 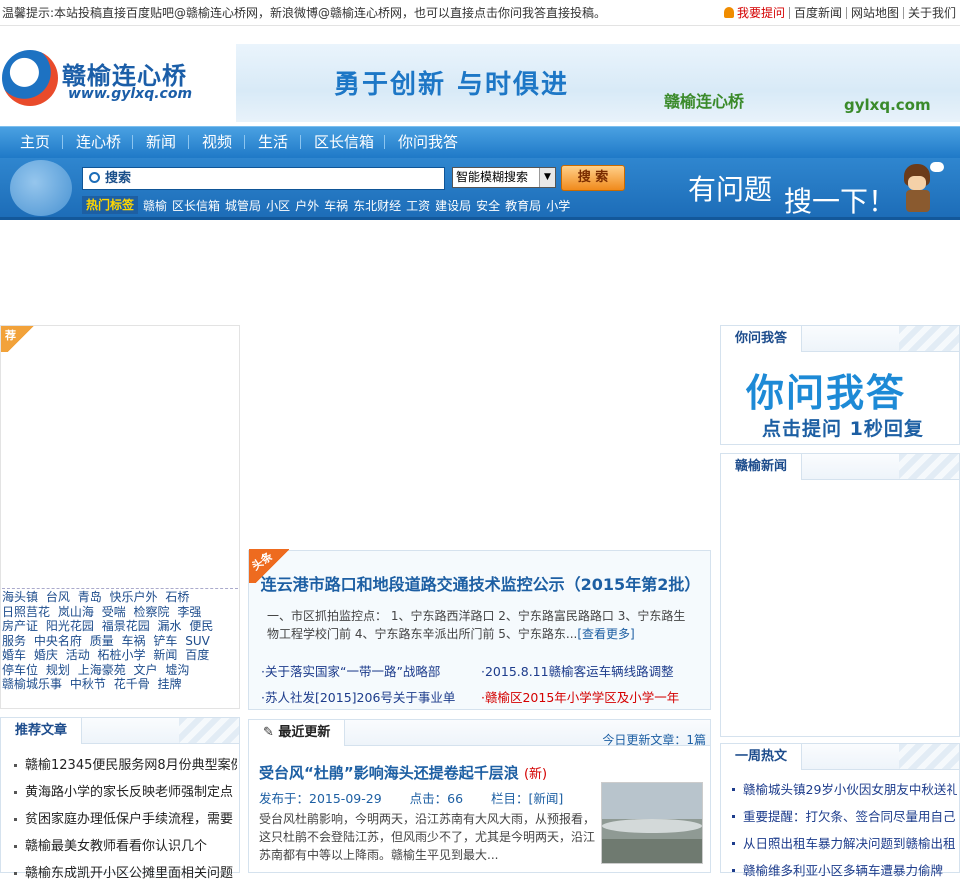 What do you see at coordinates (350, 672) in the screenshot?
I see `headline-link: ·关于落实国家“一带一路”战略部` at bounding box center [350, 672].